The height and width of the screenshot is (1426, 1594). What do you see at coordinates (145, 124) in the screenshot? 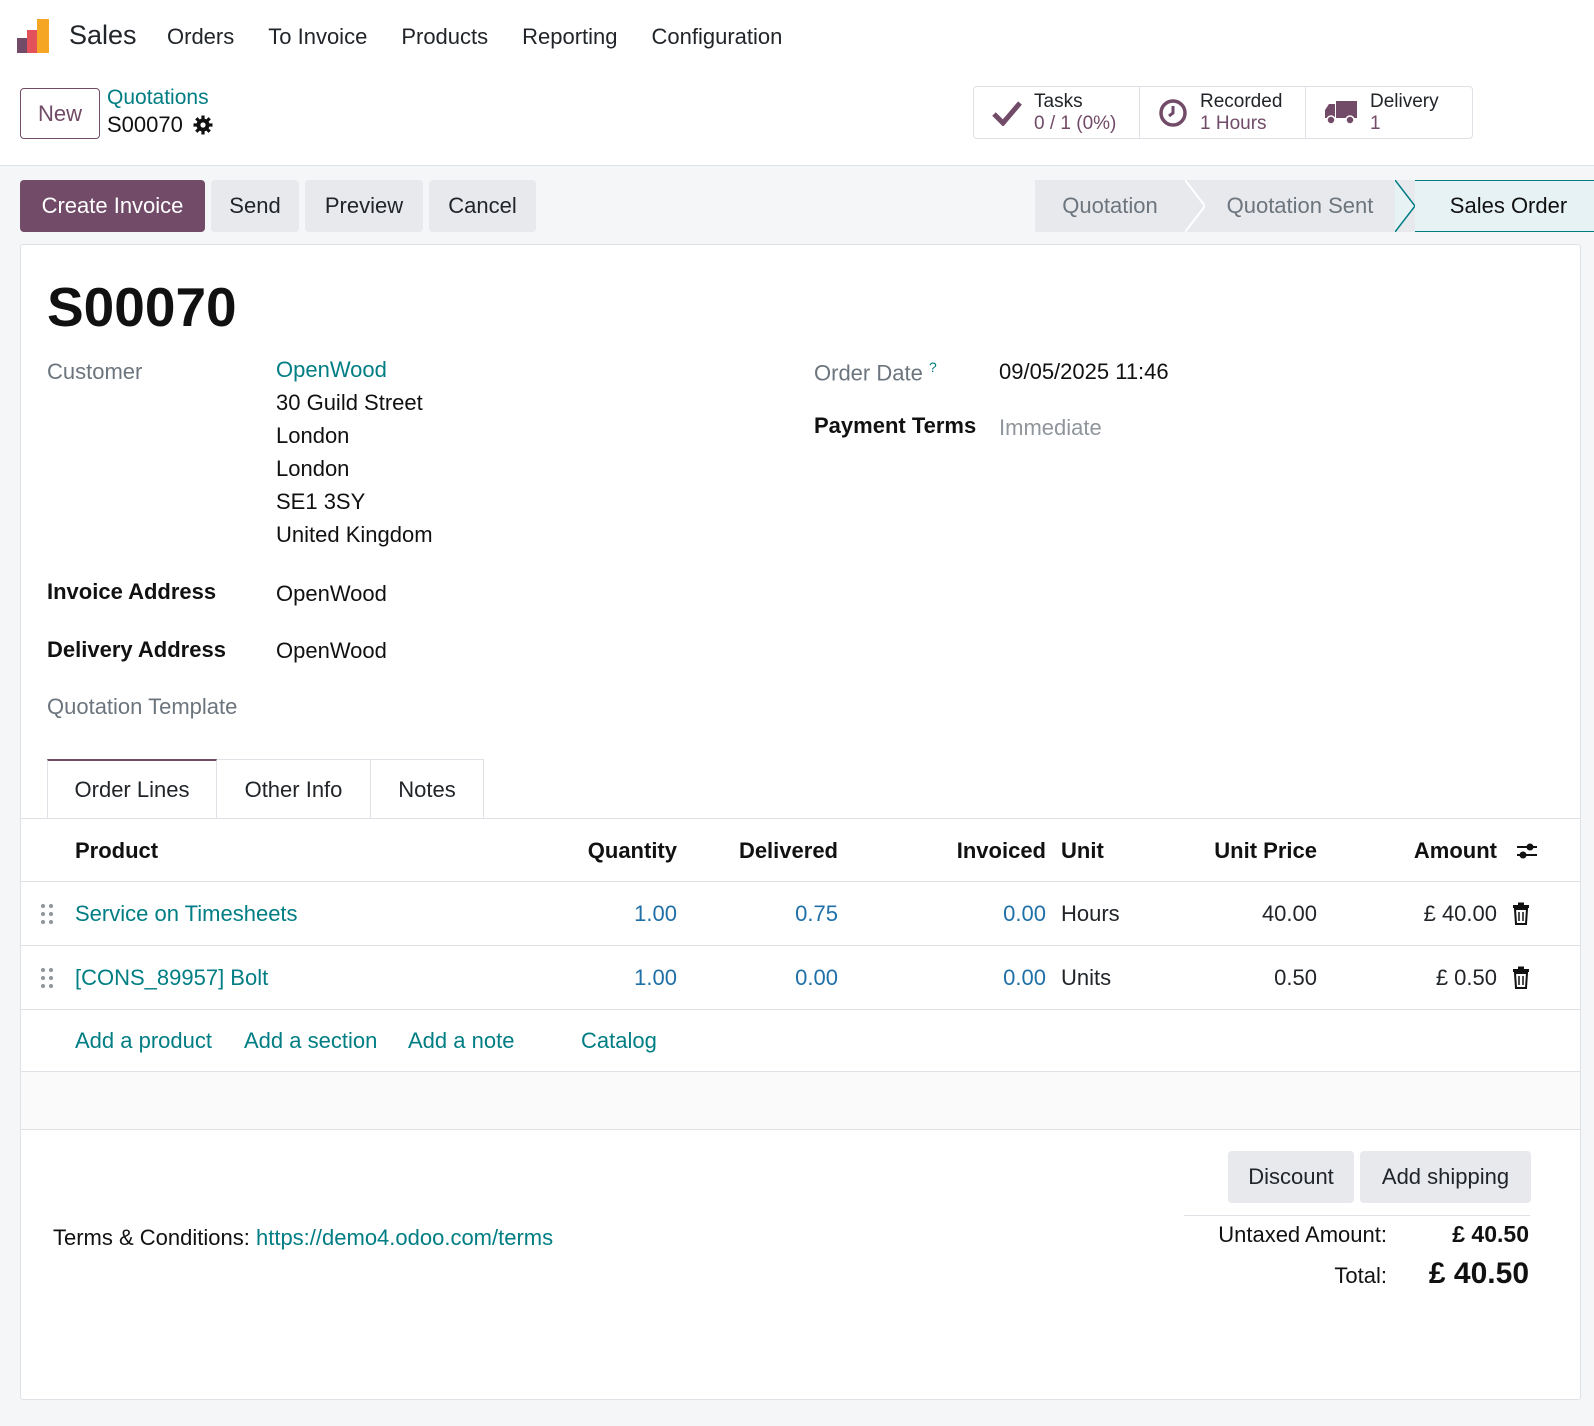
I see `breadcrumb-current-label: S00070` at bounding box center [145, 124].